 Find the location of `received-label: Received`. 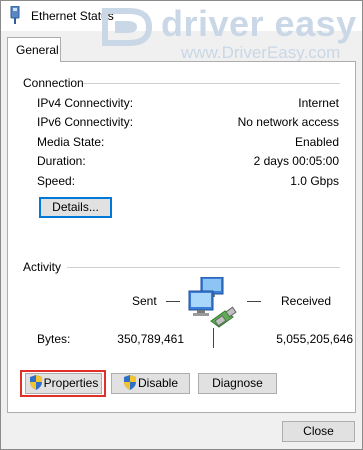

received-label: Received is located at coordinates (306, 301).